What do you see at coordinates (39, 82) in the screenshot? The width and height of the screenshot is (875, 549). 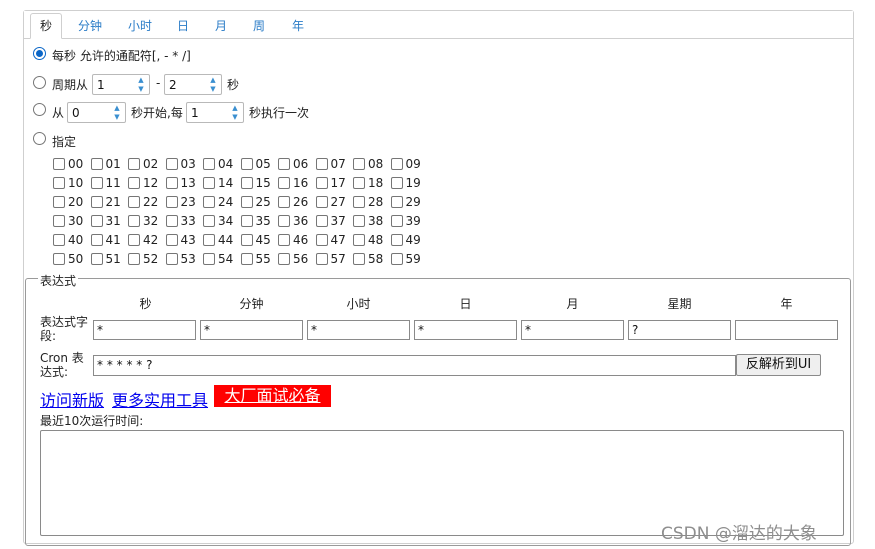 I see `radio-cycle` at bounding box center [39, 82].